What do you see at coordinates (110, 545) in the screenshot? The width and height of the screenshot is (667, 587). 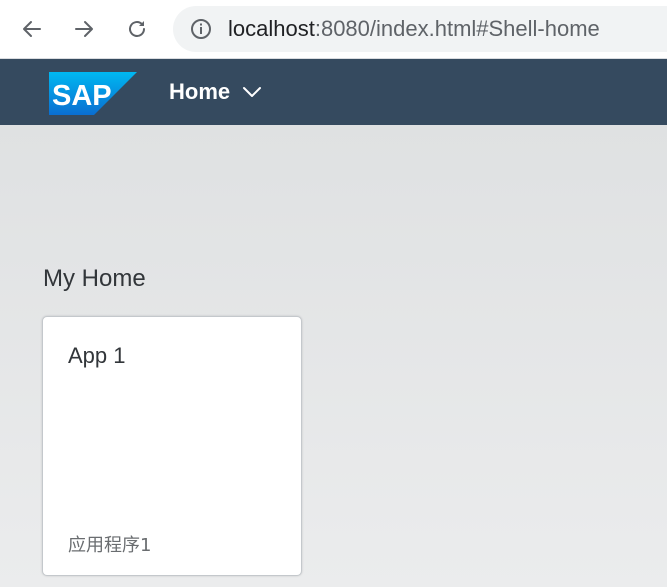 I see `tile-footer: 应用程序1` at bounding box center [110, 545].